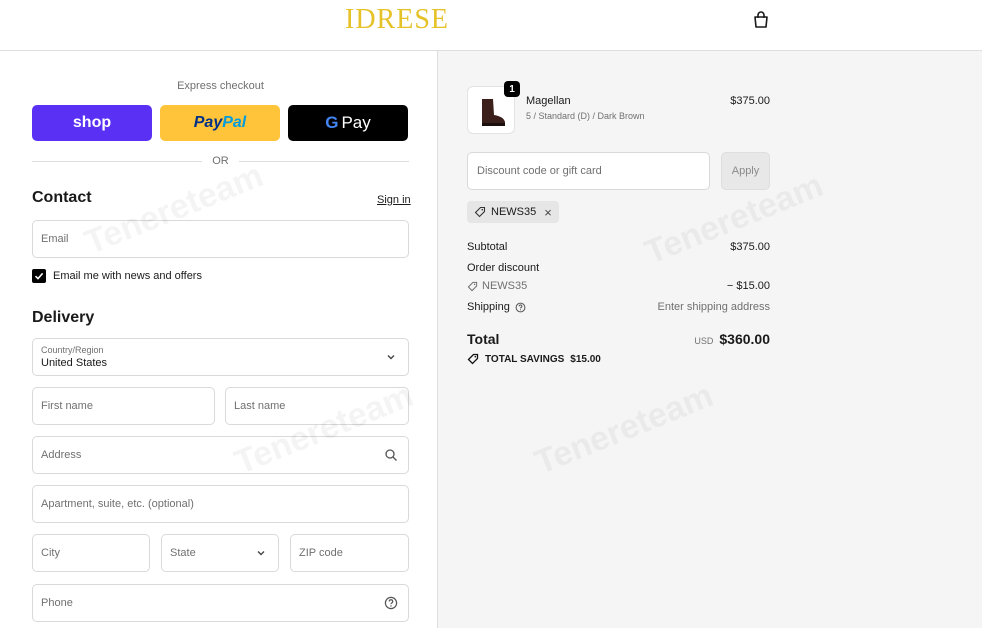  What do you see at coordinates (220, 357) in the screenshot?
I see `country-select: Country/Region United States` at bounding box center [220, 357].